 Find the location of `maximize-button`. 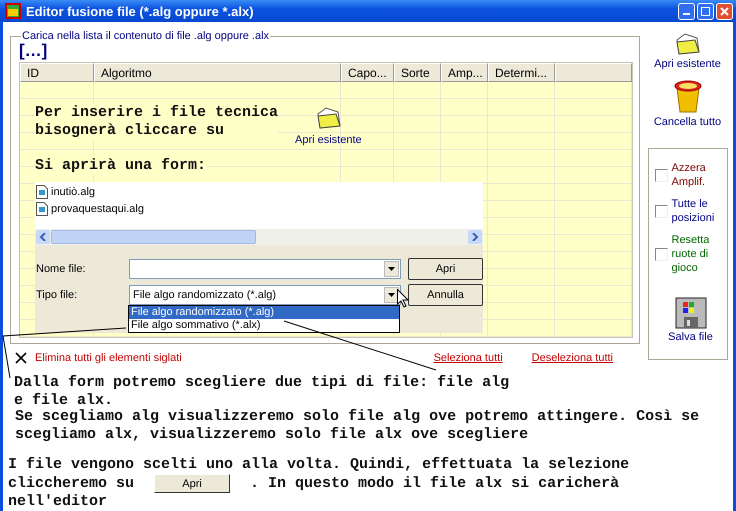

maximize-button is located at coordinates (705, 11).